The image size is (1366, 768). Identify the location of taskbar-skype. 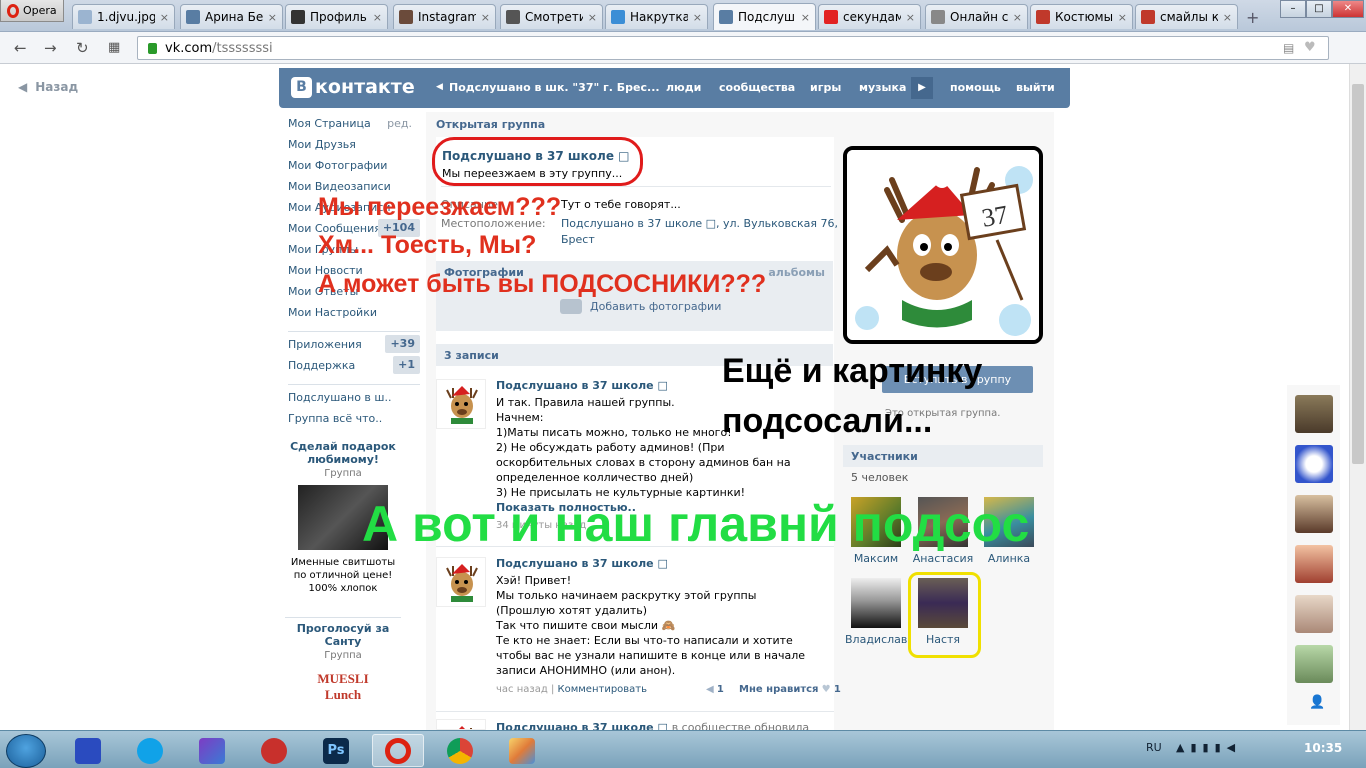
(150, 750).